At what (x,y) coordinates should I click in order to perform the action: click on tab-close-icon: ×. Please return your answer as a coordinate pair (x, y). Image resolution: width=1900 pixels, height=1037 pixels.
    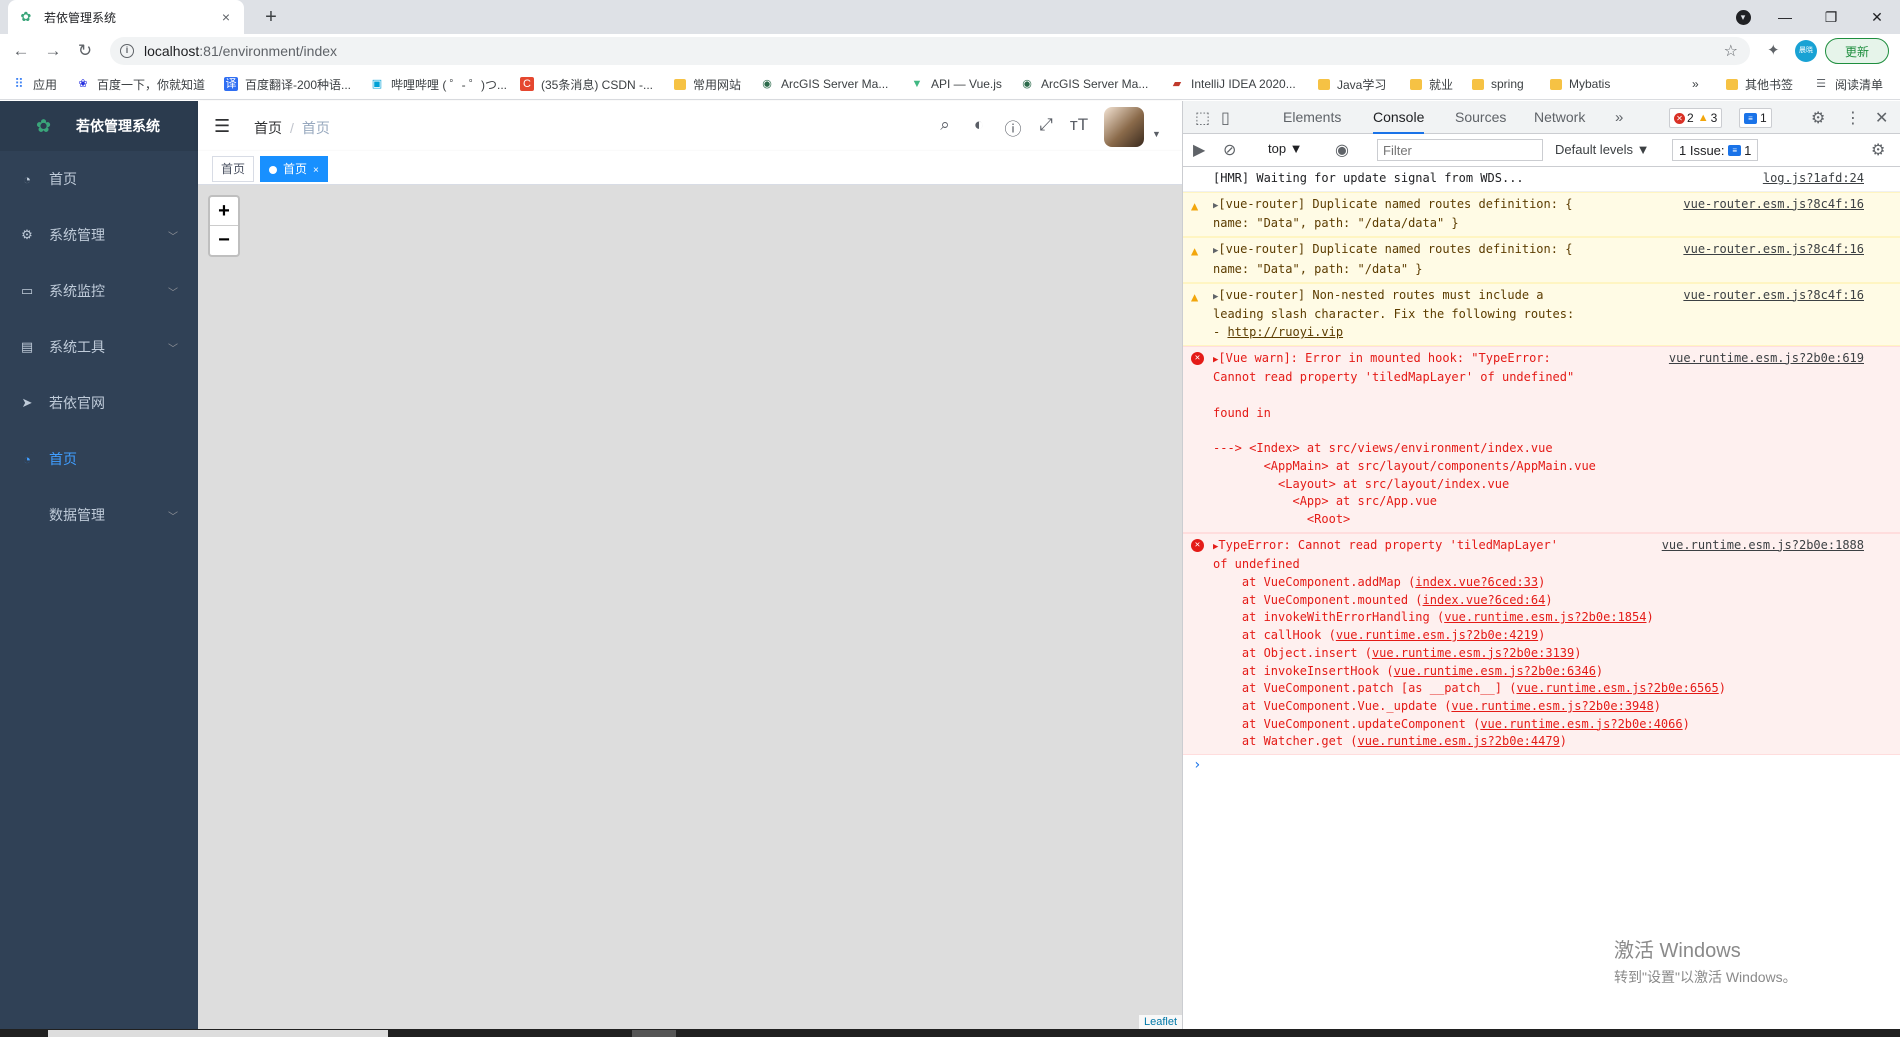
    Looking at the image, I should click on (226, 17).